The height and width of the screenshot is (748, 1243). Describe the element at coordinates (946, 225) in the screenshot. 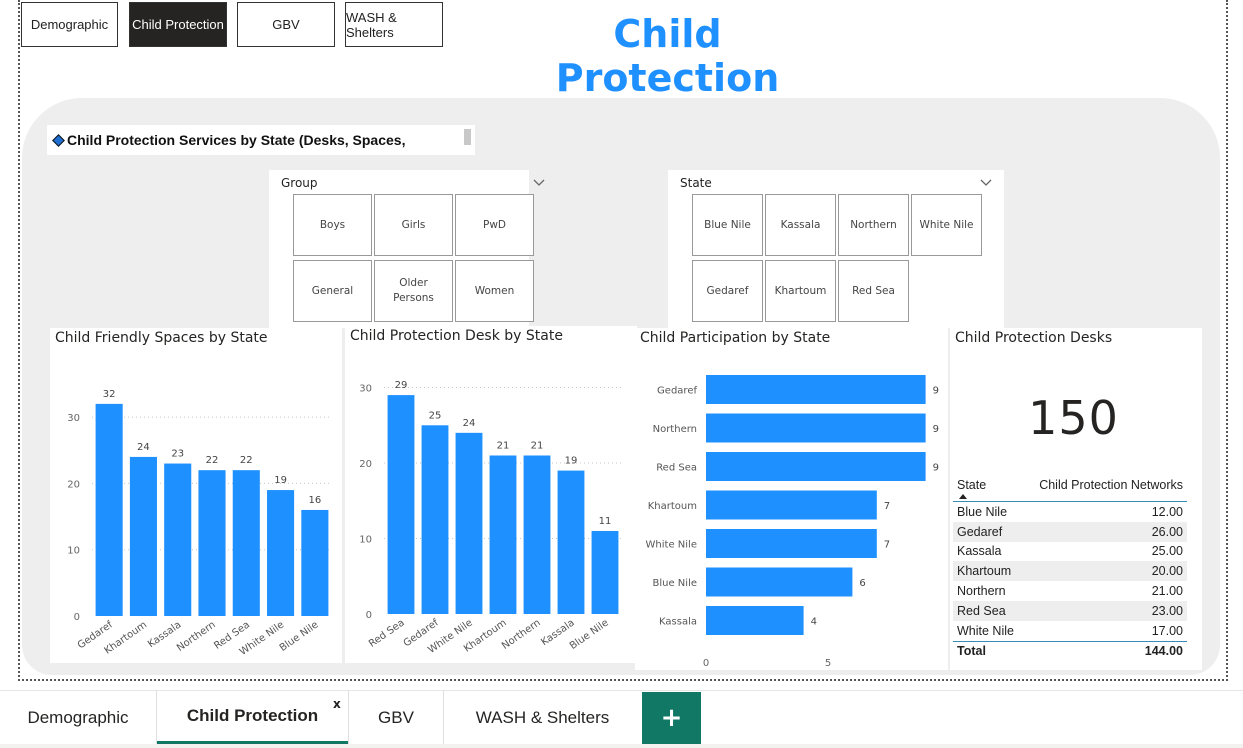

I see `state-option-white-nile: White Nile` at that location.